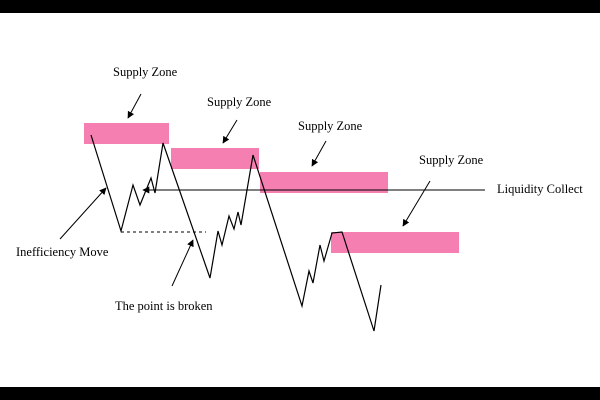 This screenshot has width=600, height=400. Describe the element at coordinates (451, 160) in the screenshot. I see `label-supply-zone-4: Supply Zone` at that location.